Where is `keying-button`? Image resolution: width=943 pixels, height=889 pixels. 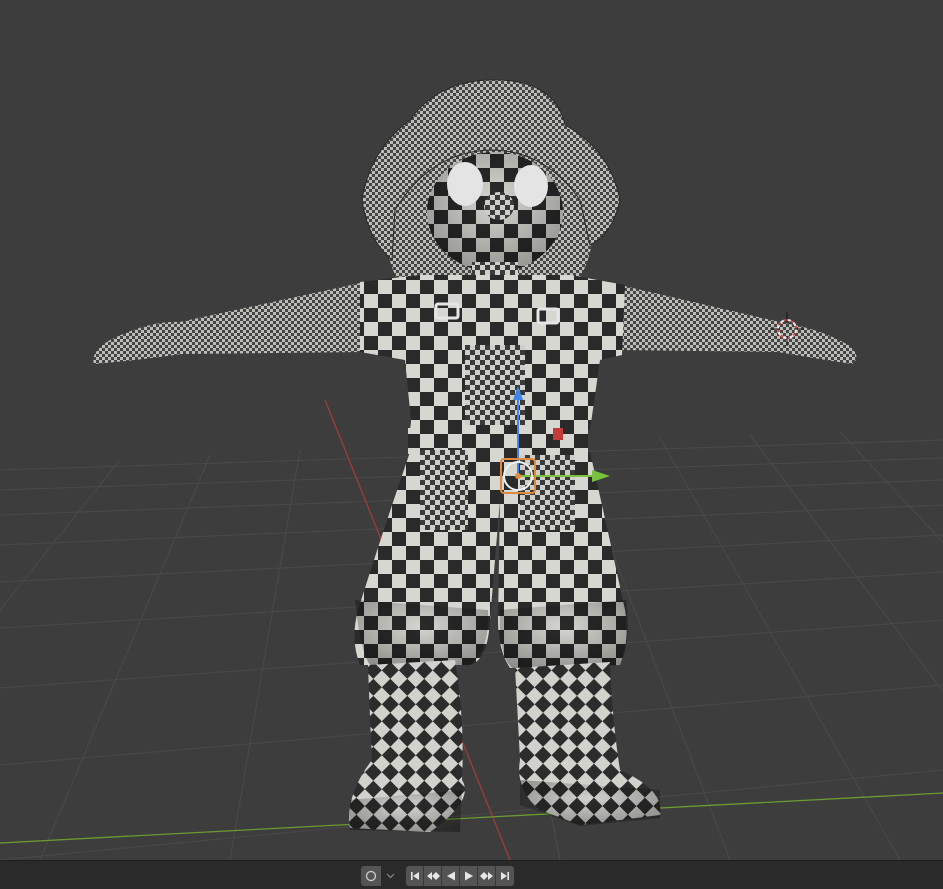
keying-button is located at coordinates (371, 876).